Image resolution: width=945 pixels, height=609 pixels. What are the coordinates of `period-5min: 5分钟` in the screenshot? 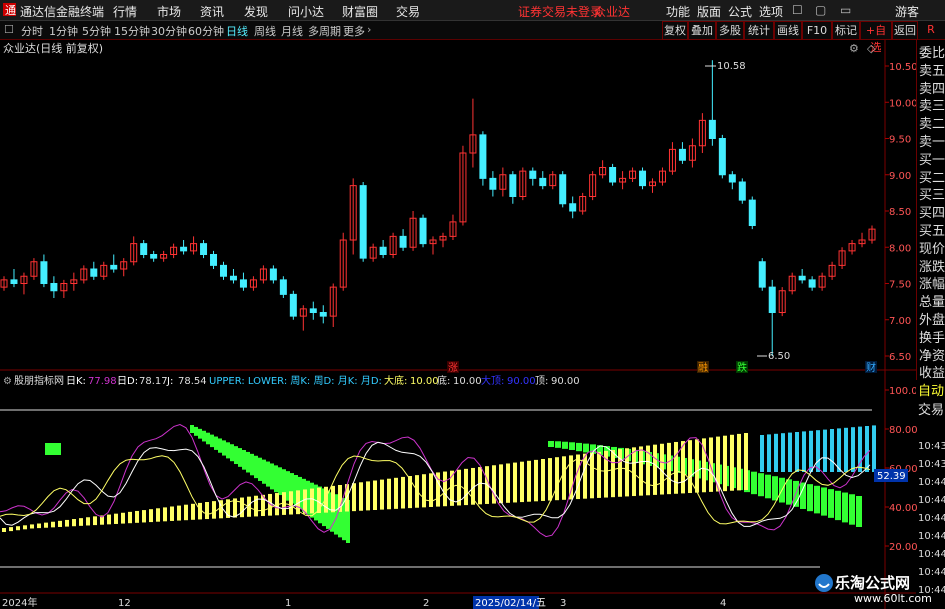 It's located at (96, 31).